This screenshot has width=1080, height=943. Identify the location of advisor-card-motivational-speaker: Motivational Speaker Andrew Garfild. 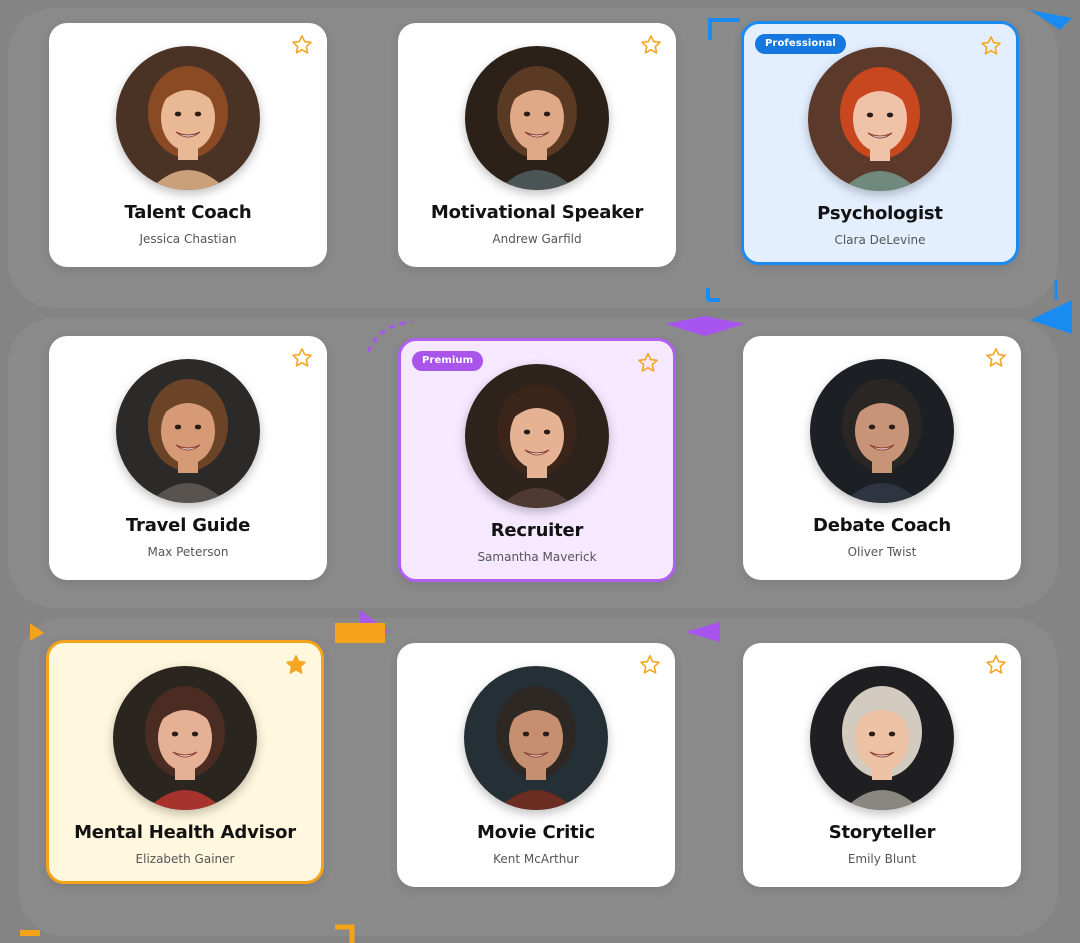
(537, 145).